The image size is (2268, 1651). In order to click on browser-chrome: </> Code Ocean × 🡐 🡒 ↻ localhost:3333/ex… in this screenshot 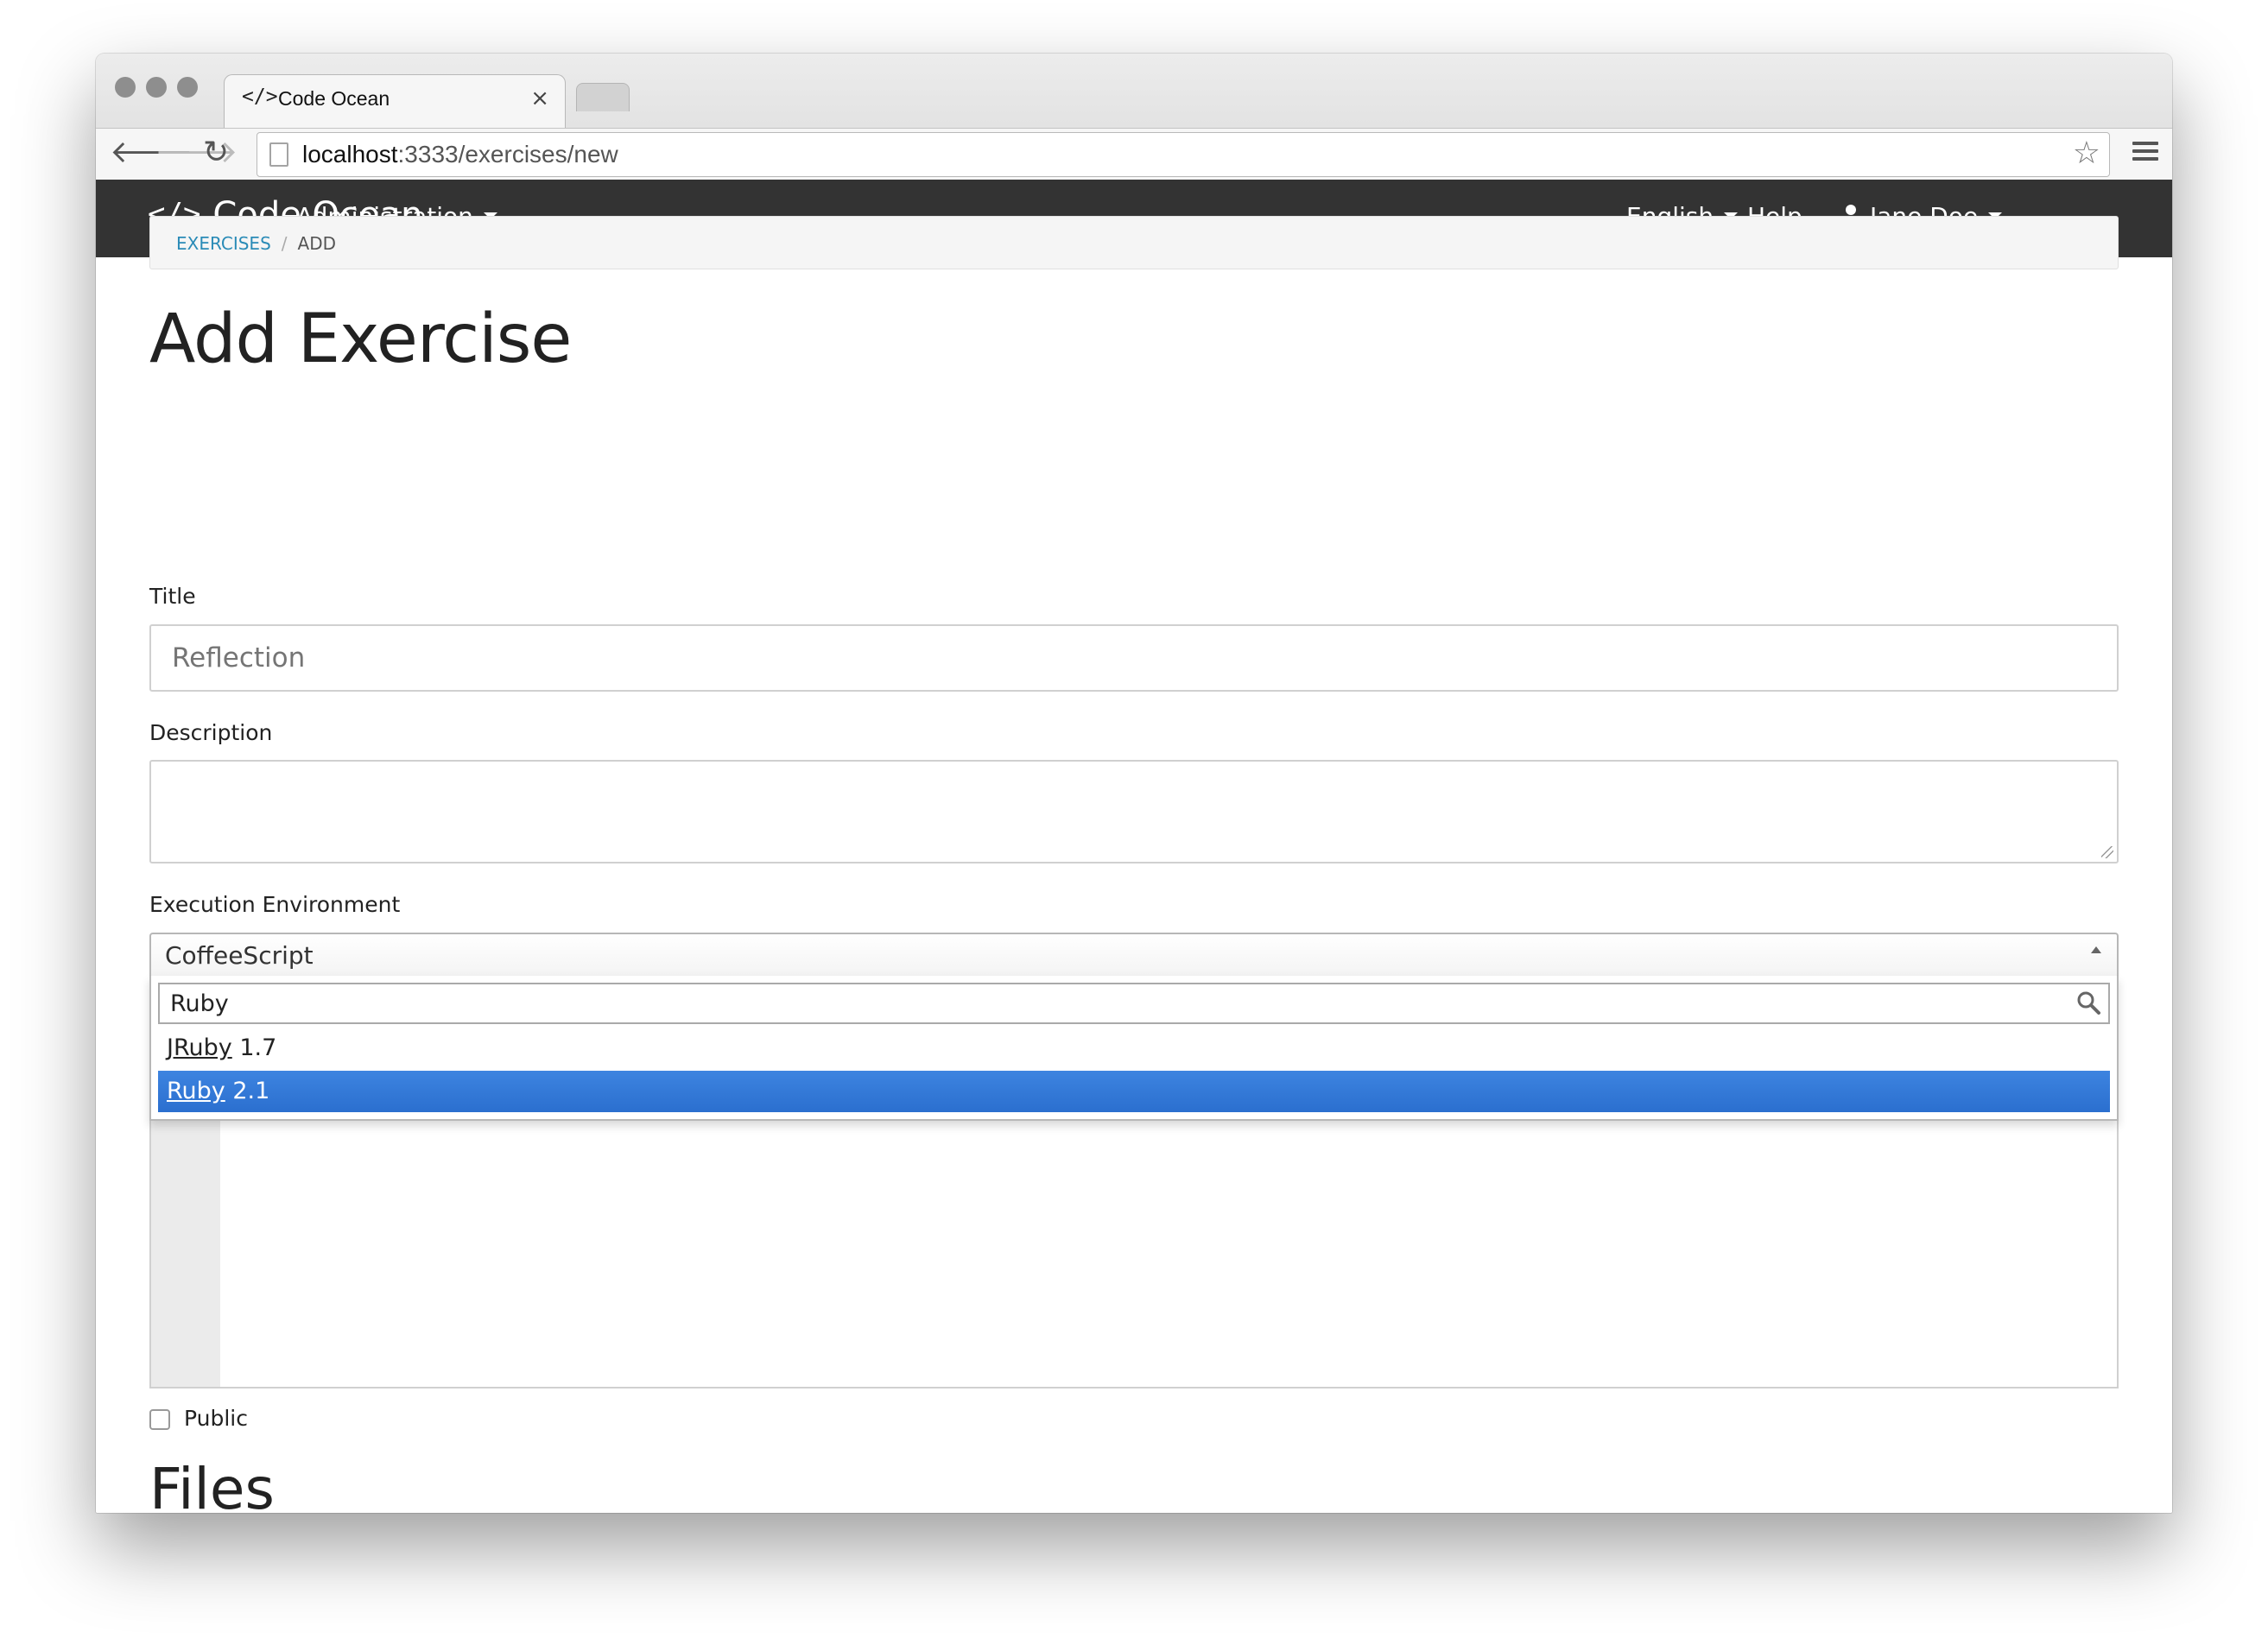, I will do `click(1134, 117)`.